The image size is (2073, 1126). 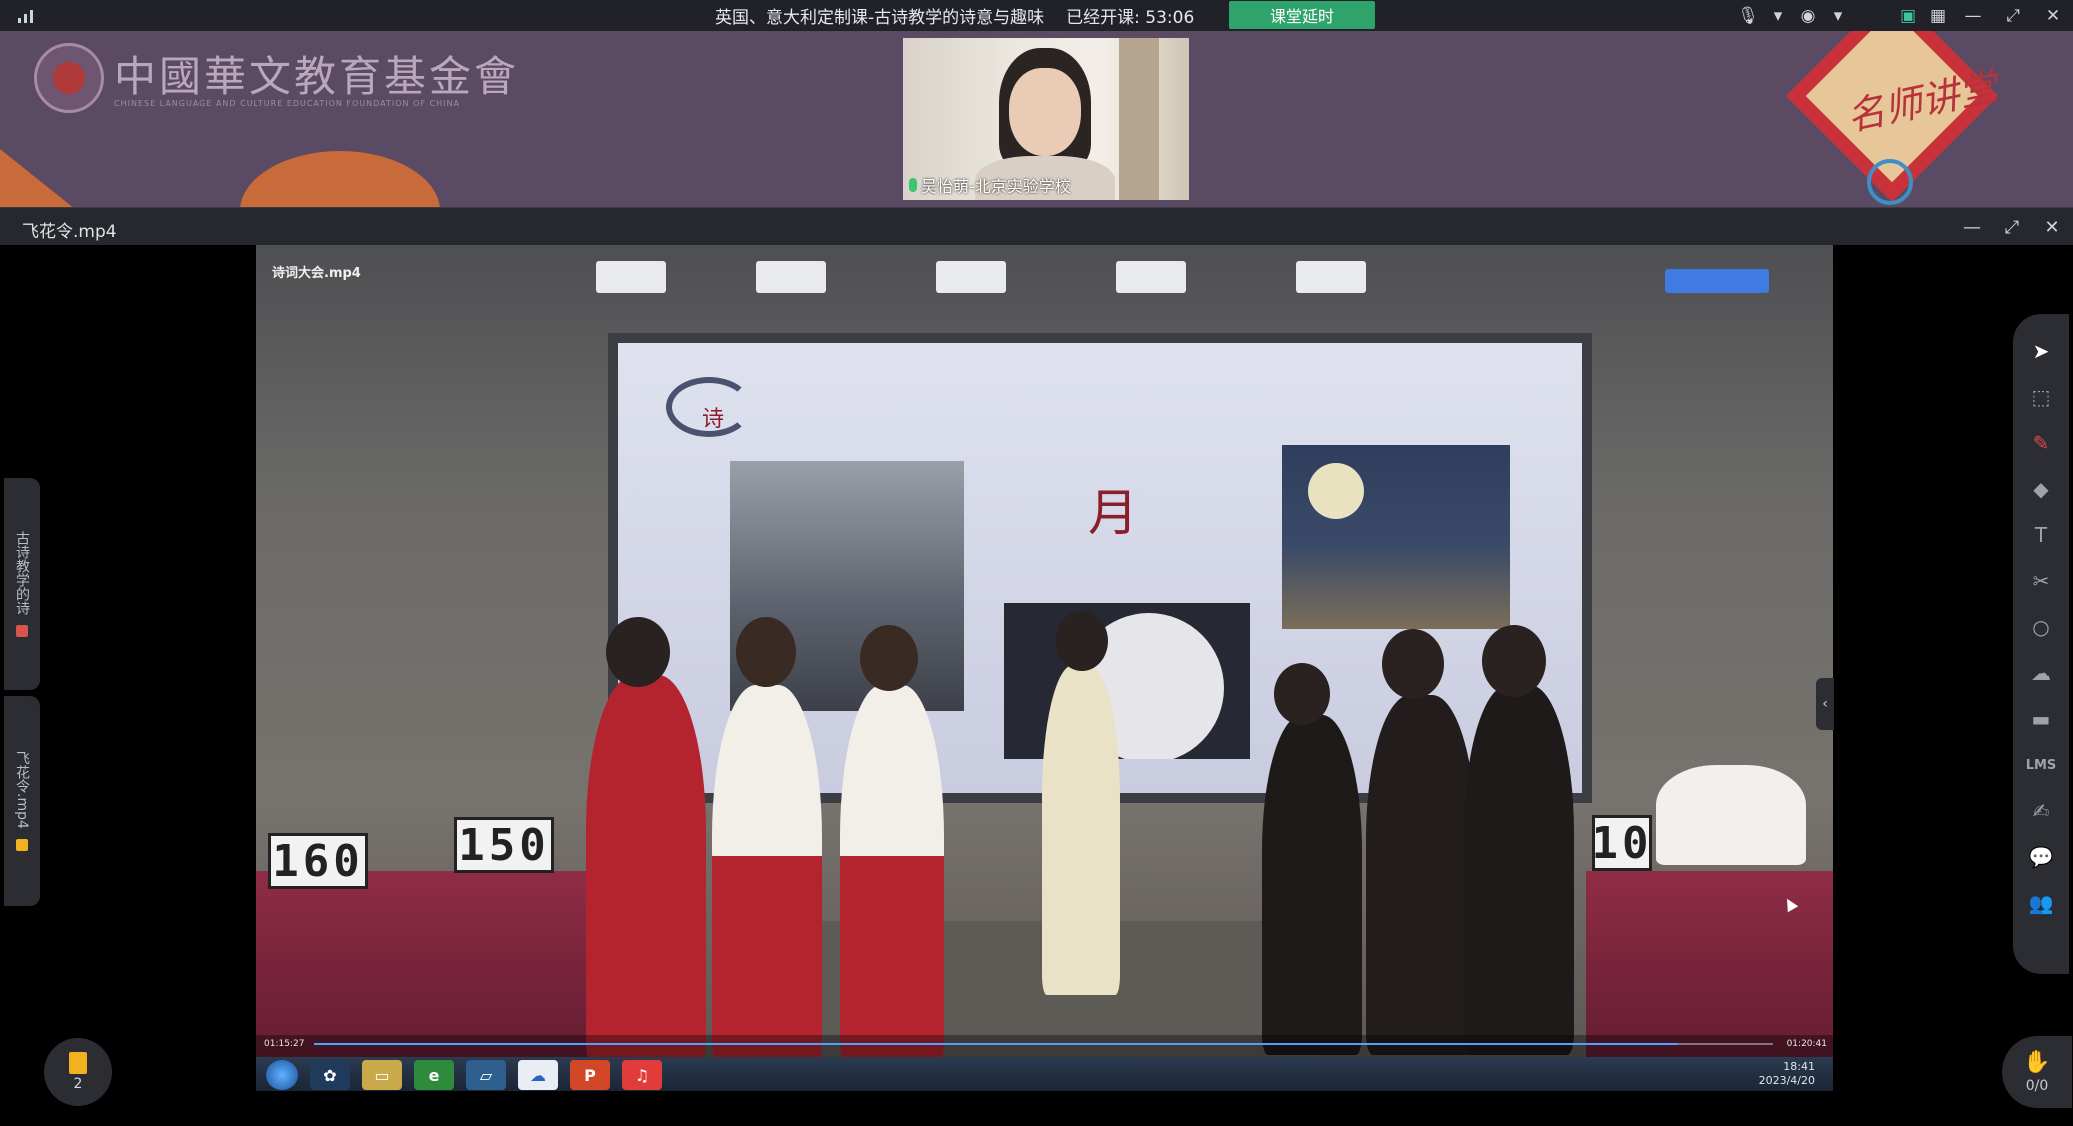 I want to click on right-toolbar: ➤ ⬚ ✎ ◆ T ✂ ○ ☁ ▬ LMS ✍ 💬 👥, so click(x=2041, y=644).